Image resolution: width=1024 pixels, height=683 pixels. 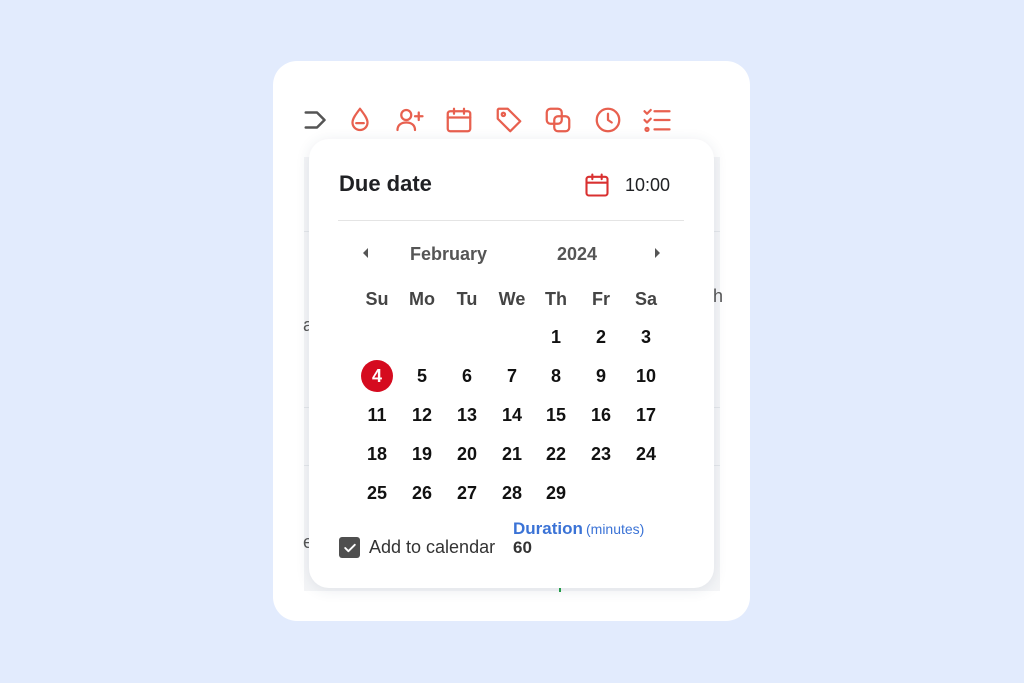 What do you see at coordinates (467, 376) in the screenshot?
I see `calendar-day: 6` at bounding box center [467, 376].